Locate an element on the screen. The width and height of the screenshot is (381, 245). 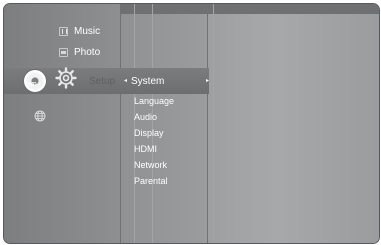
submenu-item-display: Display is located at coordinates (149, 133).